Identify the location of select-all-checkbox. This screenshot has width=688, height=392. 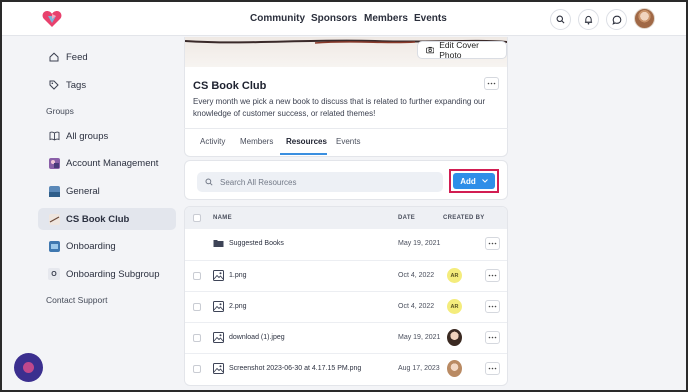
(197, 218).